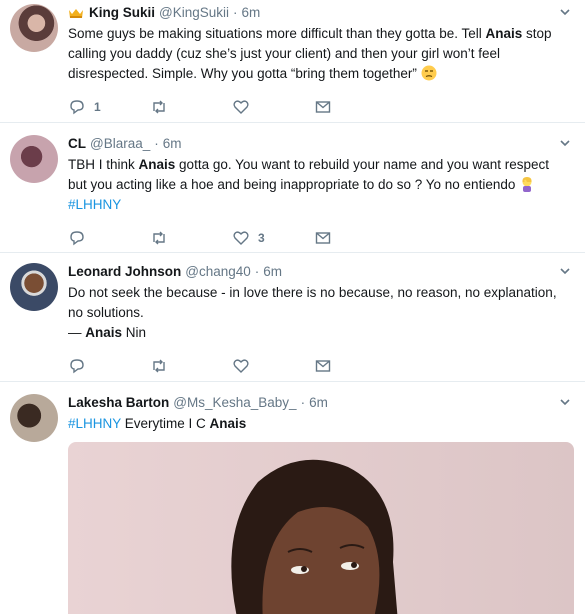 The width and height of the screenshot is (585, 614). I want to click on quote-dash: —, so click(77, 332).